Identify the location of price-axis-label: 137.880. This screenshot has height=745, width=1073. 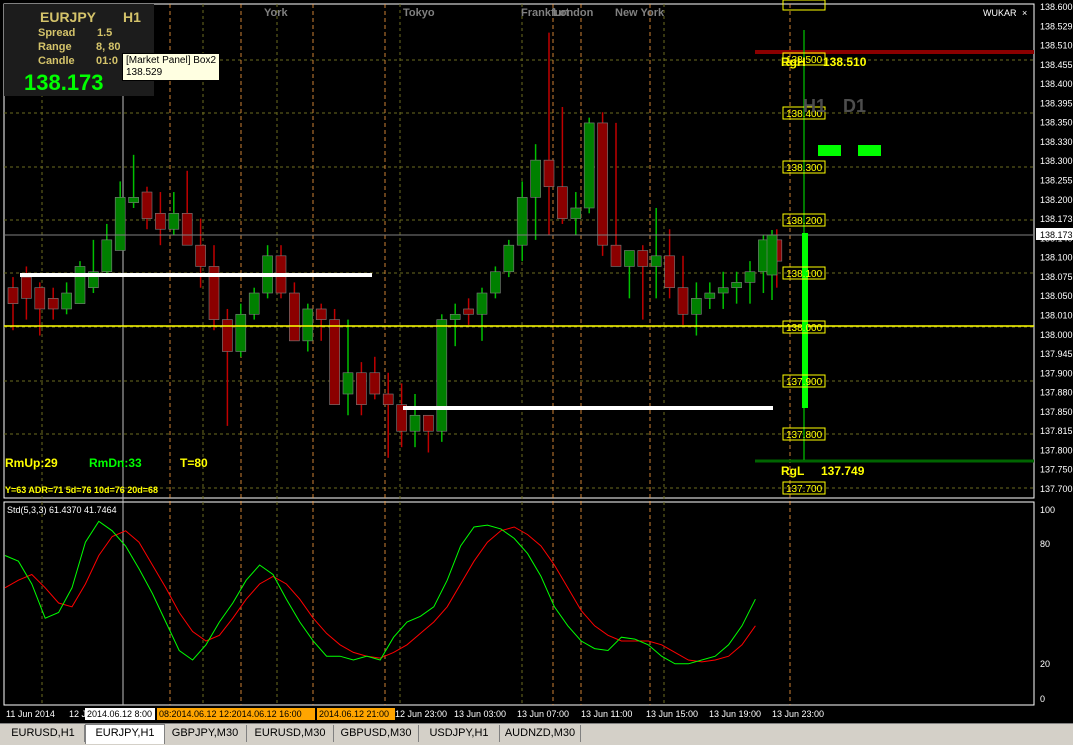
(1056, 393).